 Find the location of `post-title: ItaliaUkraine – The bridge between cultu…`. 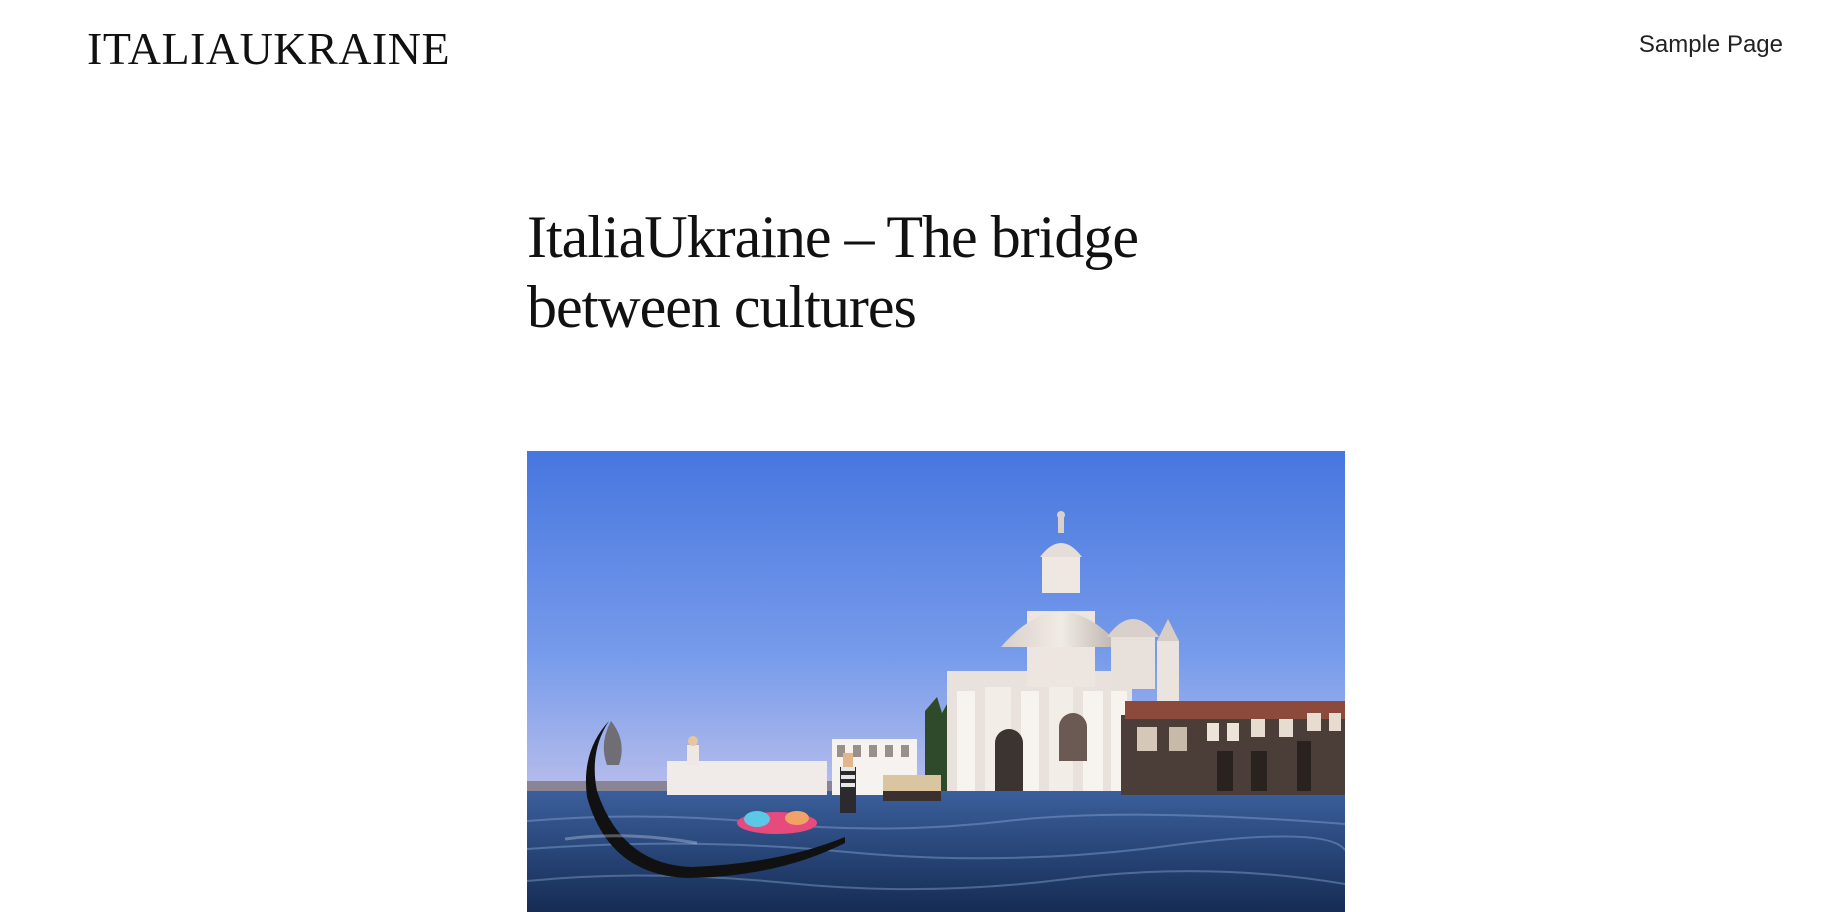

post-title: ItaliaUkraine – The bridge between cultu… is located at coordinates (833, 272).